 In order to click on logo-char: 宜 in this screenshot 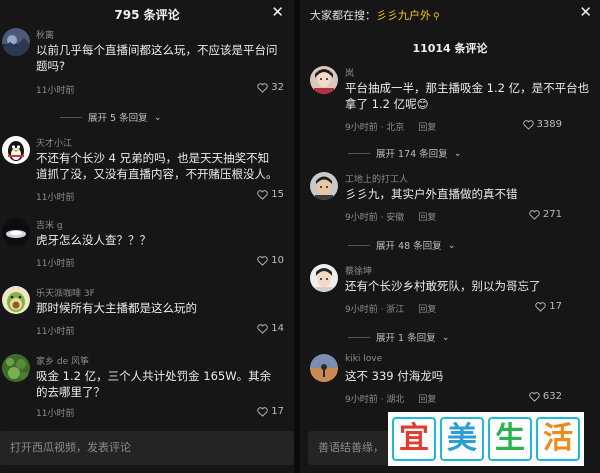, I will do `click(414, 439)`.